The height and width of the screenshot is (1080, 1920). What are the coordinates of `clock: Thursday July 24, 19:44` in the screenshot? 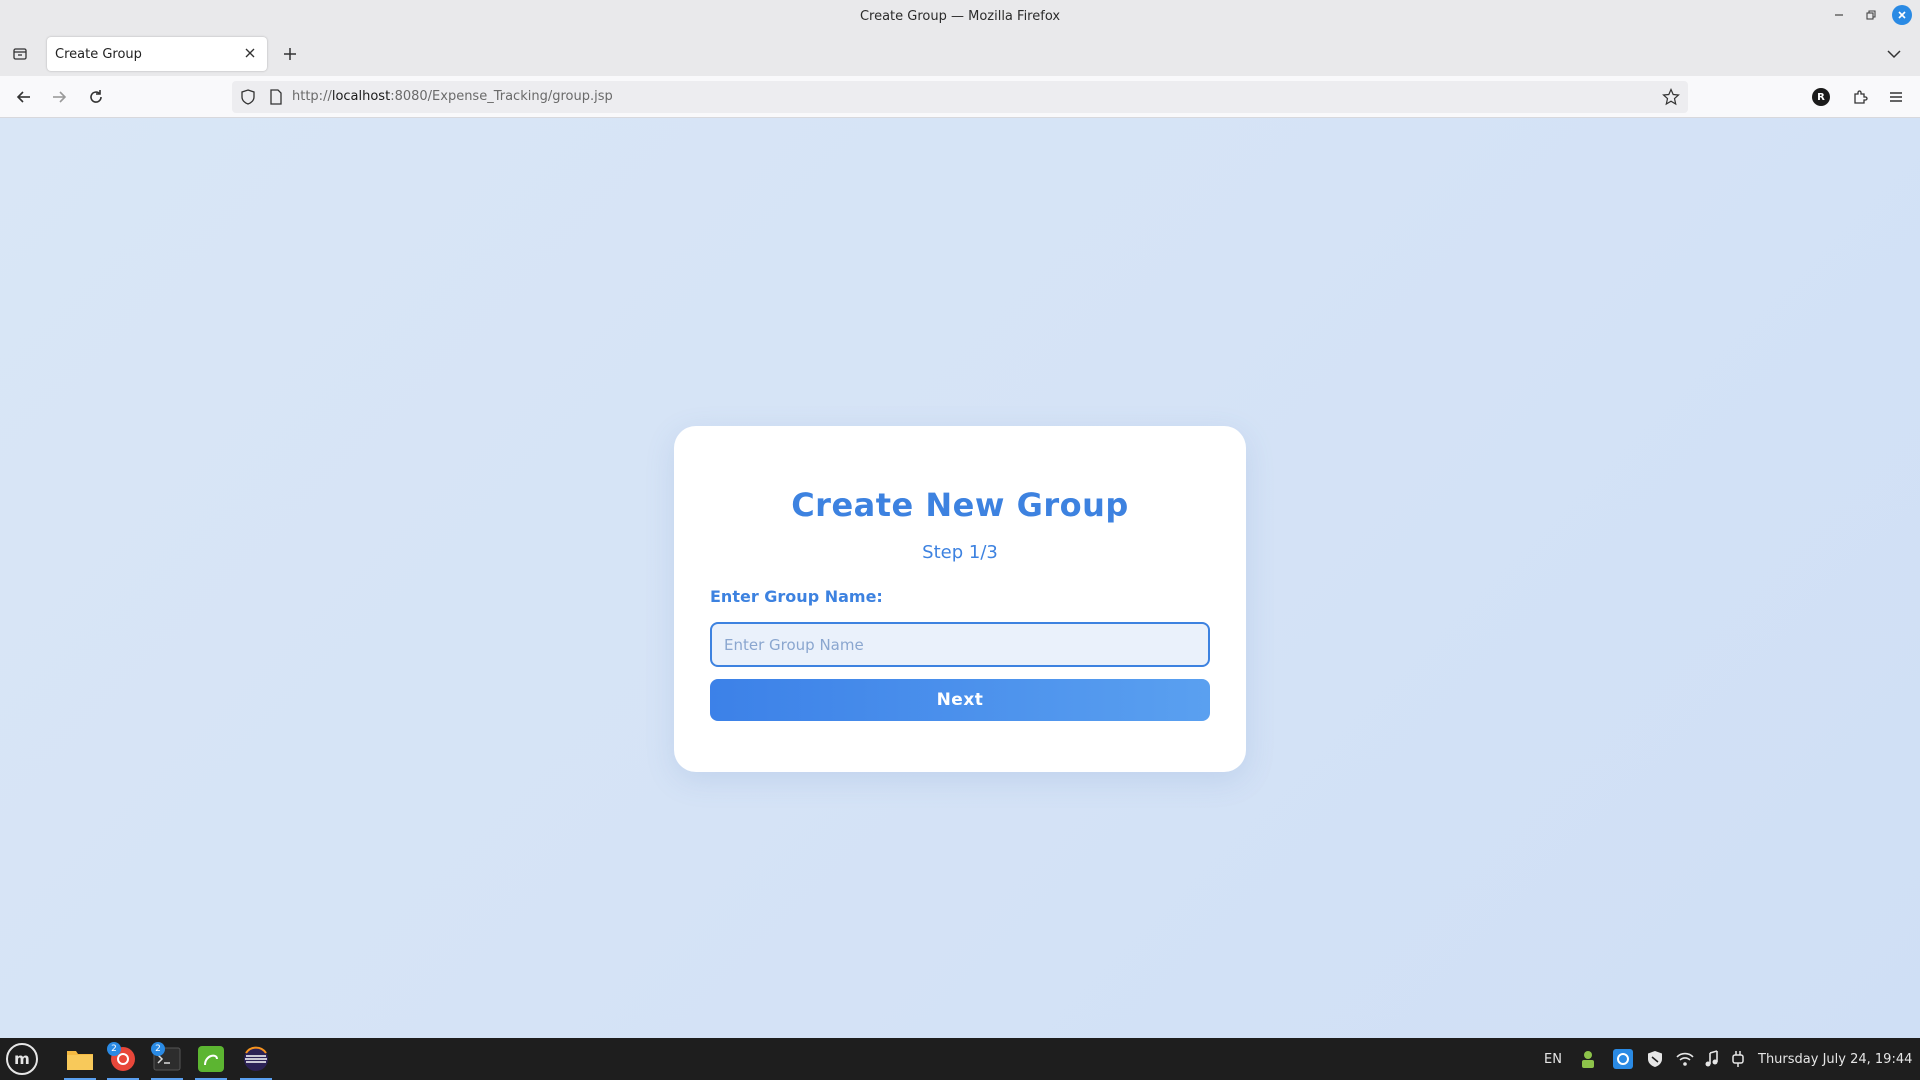 It's located at (1835, 1059).